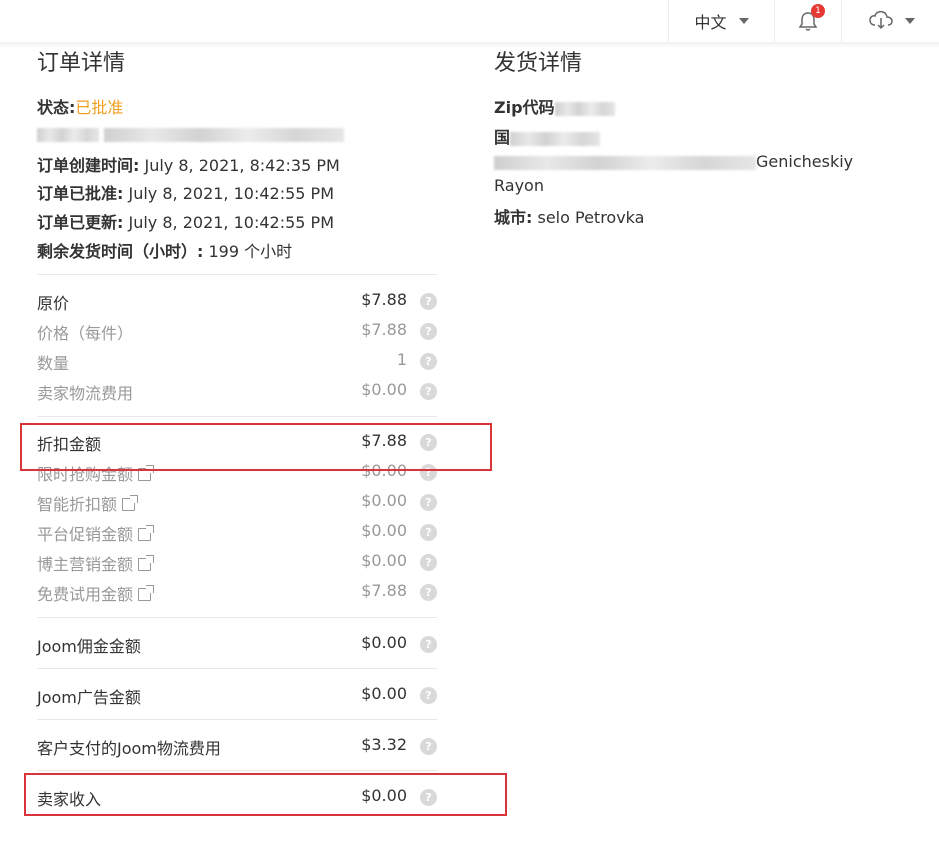 The width and height of the screenshot is (939, 842). What do you see at coordinates (469, 24) in the screenshot?
I see `top-bar: 中文 1` at bounding box center [469, 24].